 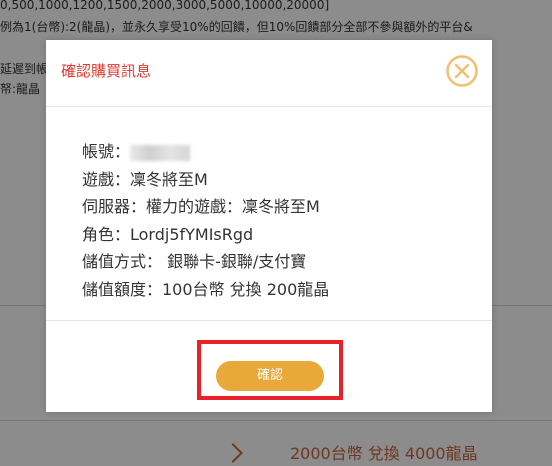 What do you see at coordinates (206, 289) in the screenshot?
I see `amount-row: 儲值額度：100台幣 兌換 200龍晶` at bounding box center [206, 289].